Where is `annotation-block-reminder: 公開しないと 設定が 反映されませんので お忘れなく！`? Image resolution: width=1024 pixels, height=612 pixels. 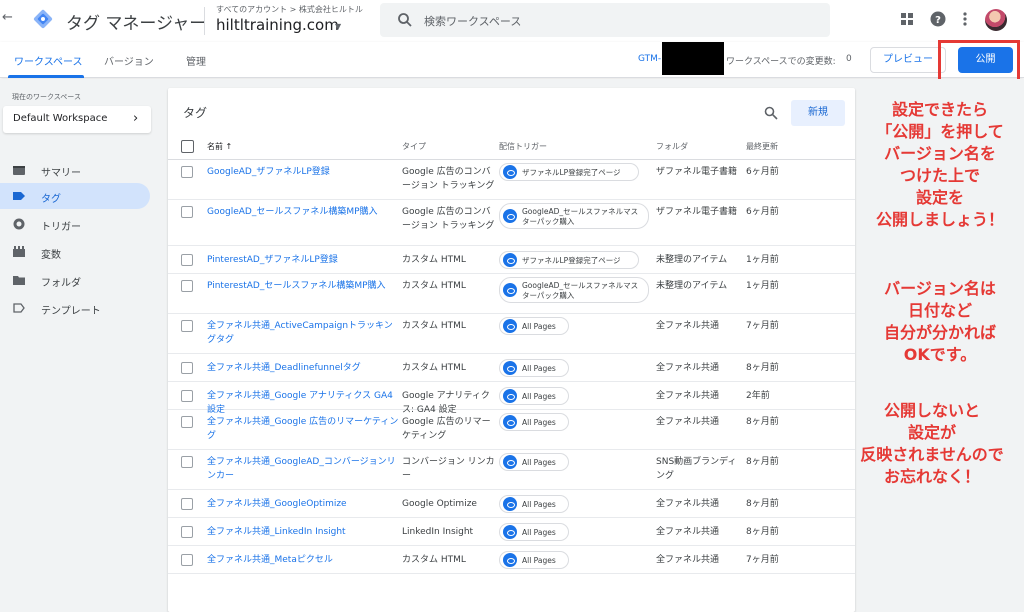
annotation-block-reminder: 公開しないと 設定が 反映されませんので お忘れなく！ is located at coordinates (932, 444).